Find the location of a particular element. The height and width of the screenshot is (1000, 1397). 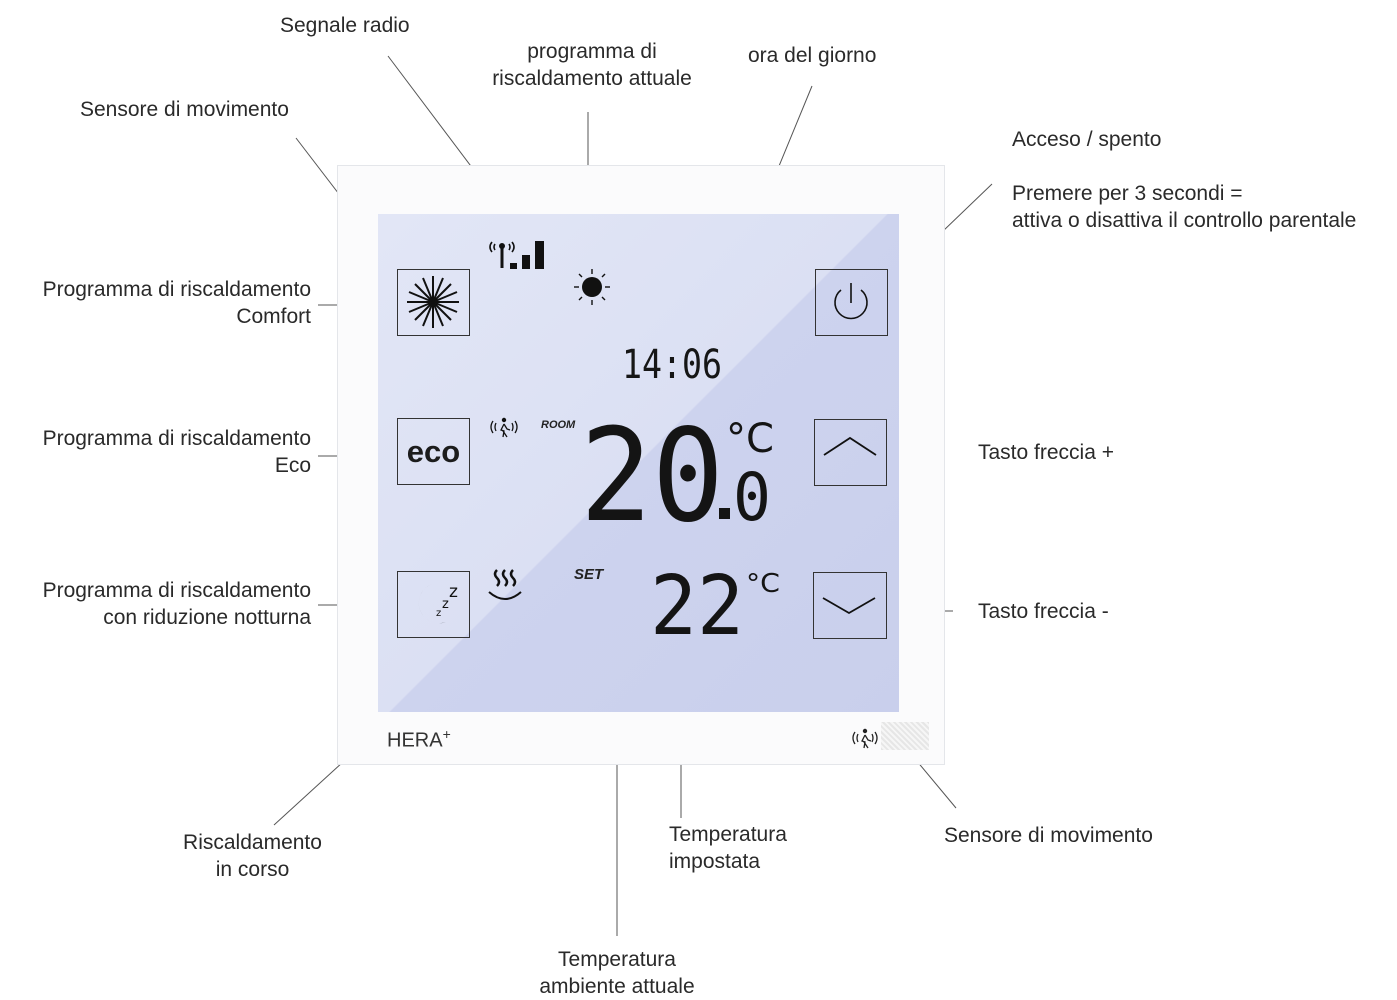

label-arrow-plus: Tasto freccia + is located at coordinates (1046, 452).